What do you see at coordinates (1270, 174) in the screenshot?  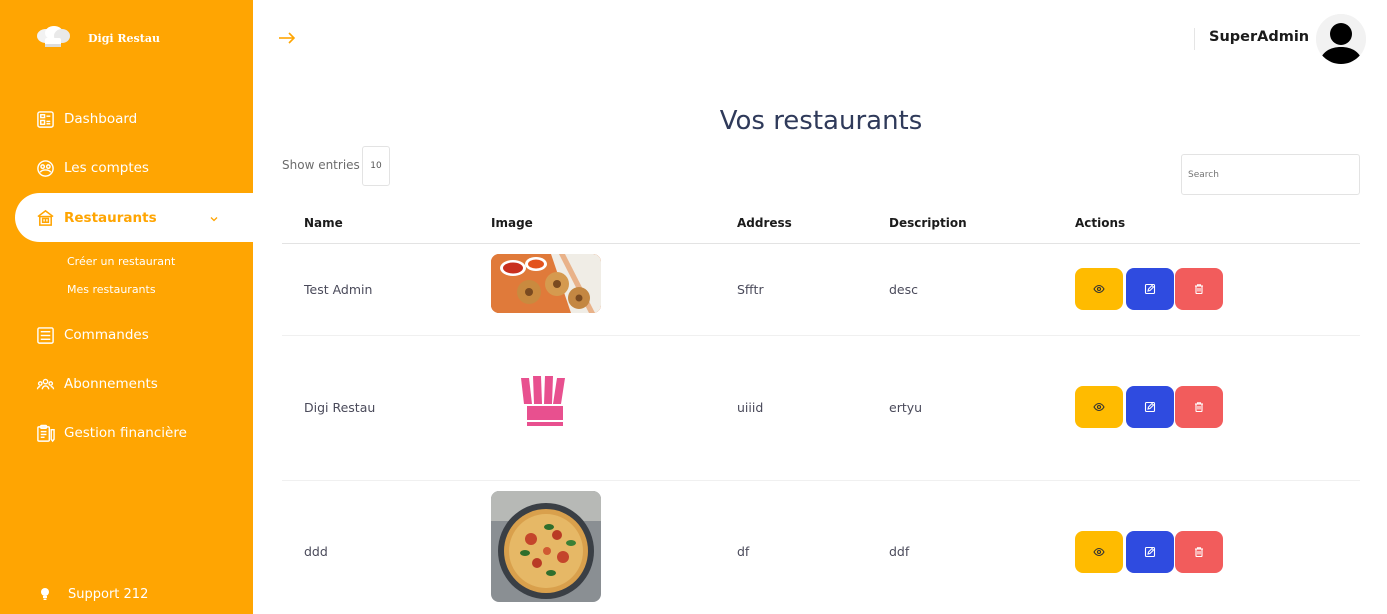 I see `search-input` at bounding box center [1270, 174].